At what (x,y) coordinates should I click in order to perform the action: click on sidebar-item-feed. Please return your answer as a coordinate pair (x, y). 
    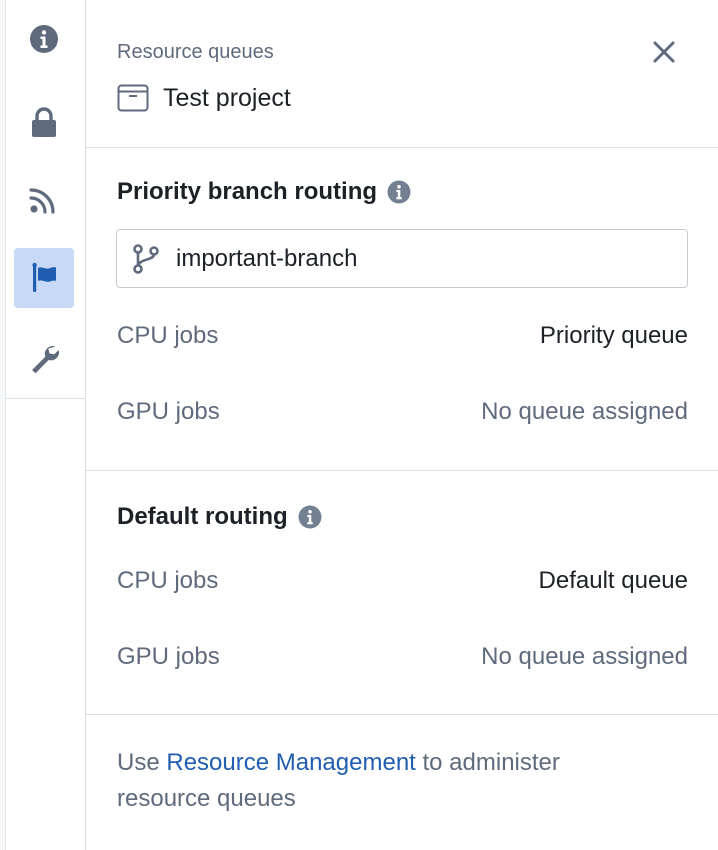
    Looking at the image, I should click on (44, 199).